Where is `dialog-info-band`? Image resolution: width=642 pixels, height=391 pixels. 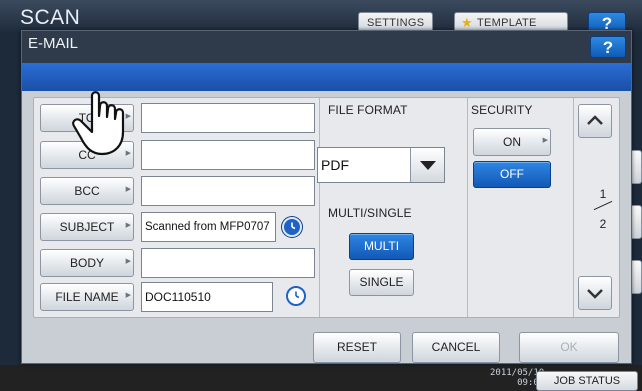
dialog-info-band is located at coordinates (326, 77).